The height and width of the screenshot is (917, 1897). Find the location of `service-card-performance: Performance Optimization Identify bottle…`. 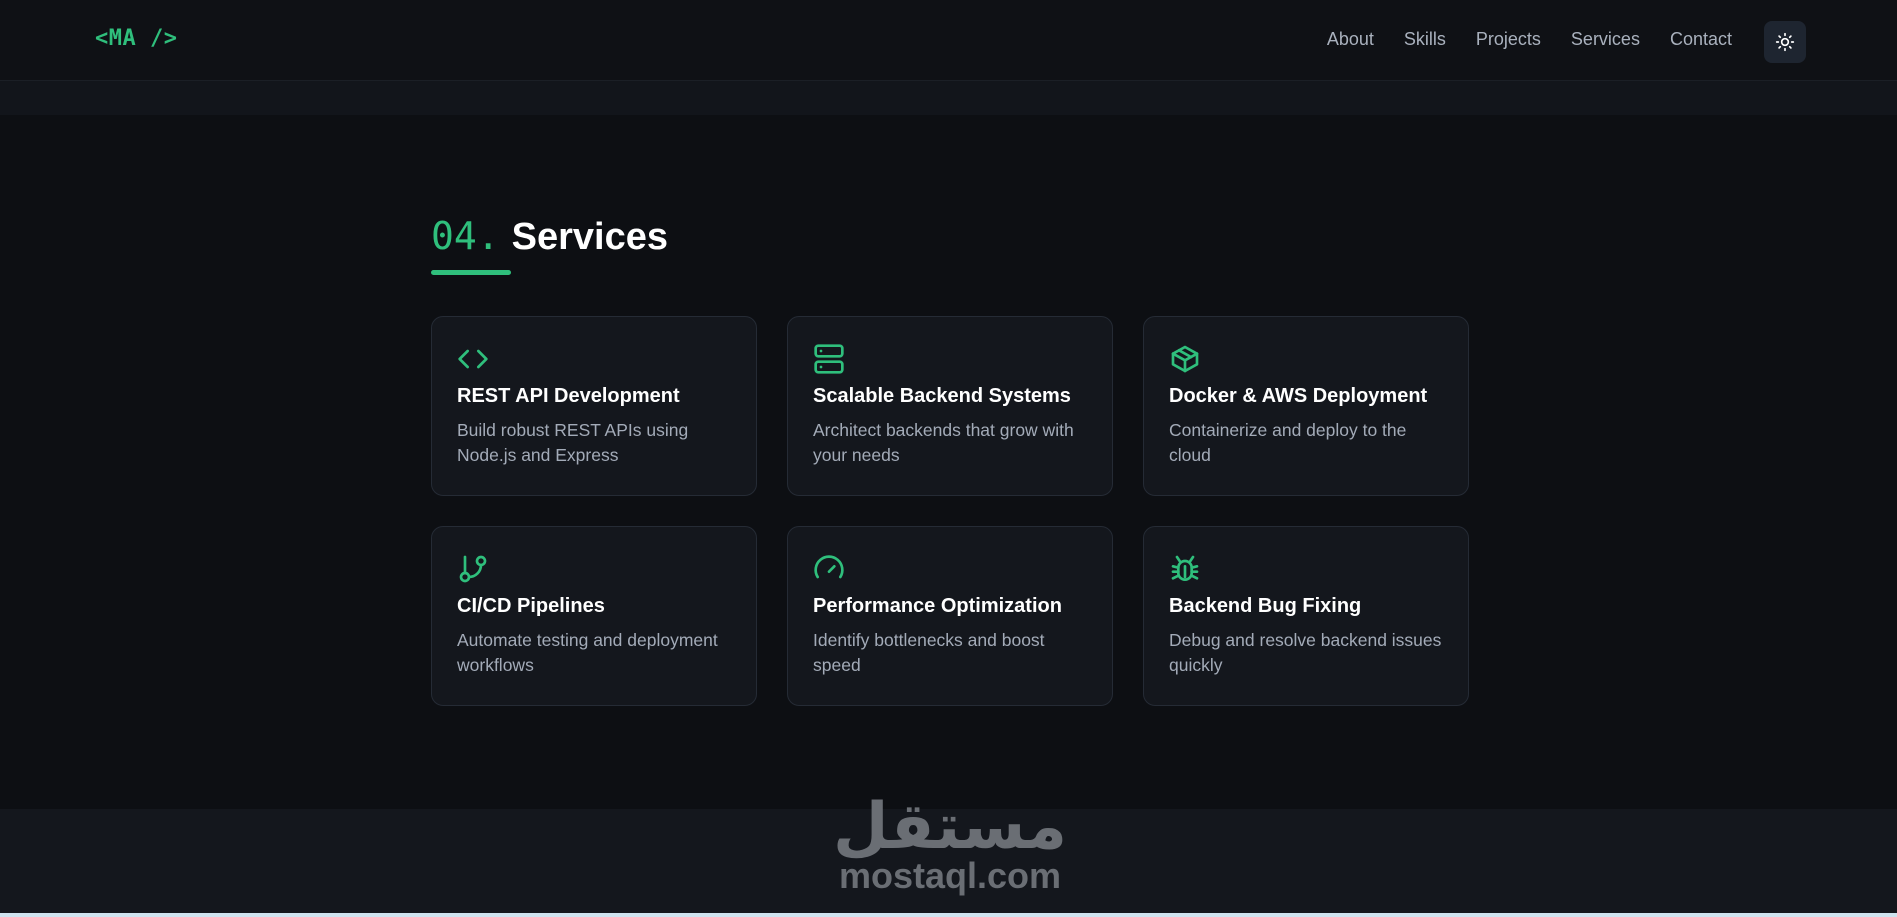

service-card-performance: Performance Optimization Identify bottle… is located at coordinates (950, 616).